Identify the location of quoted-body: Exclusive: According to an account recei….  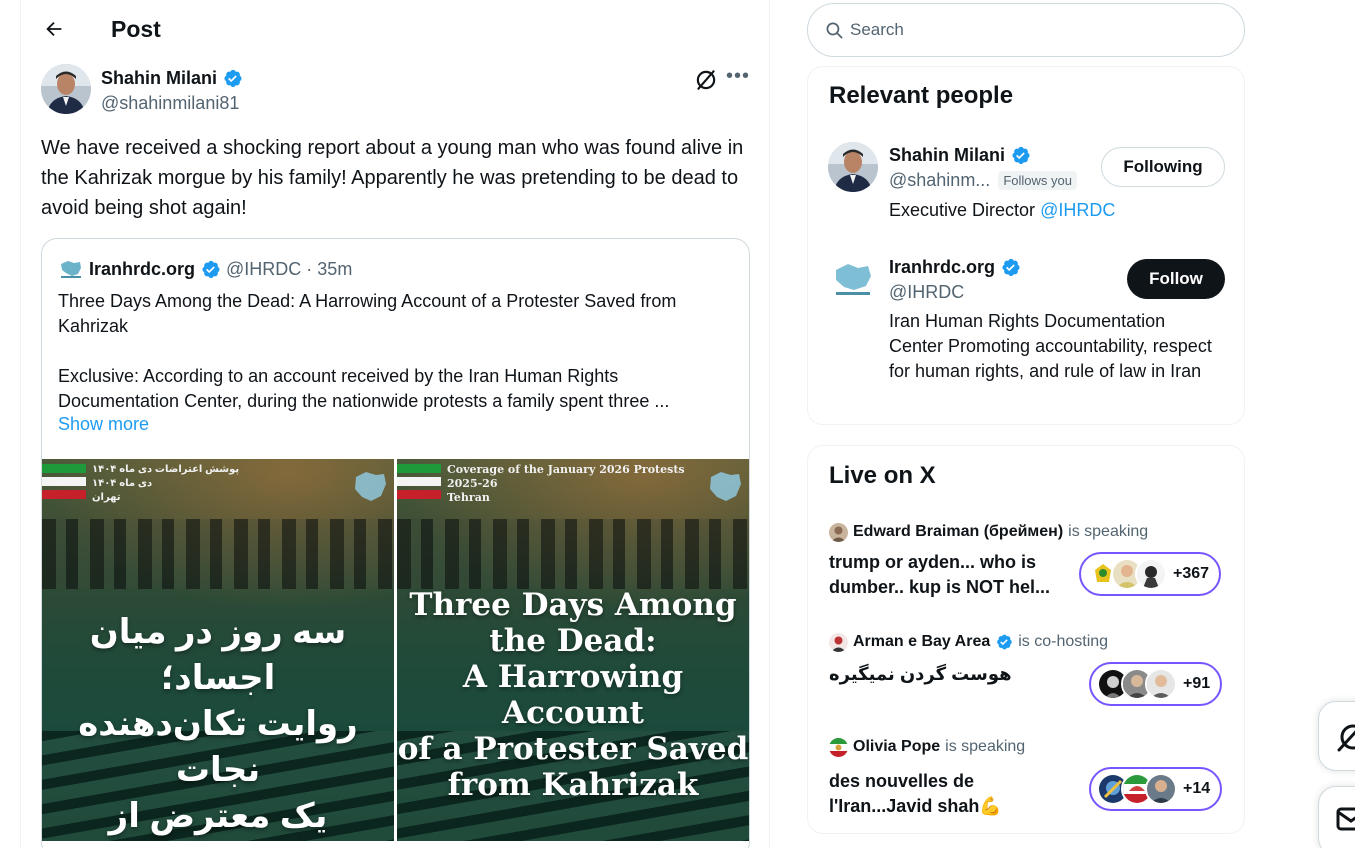
(364, 388).